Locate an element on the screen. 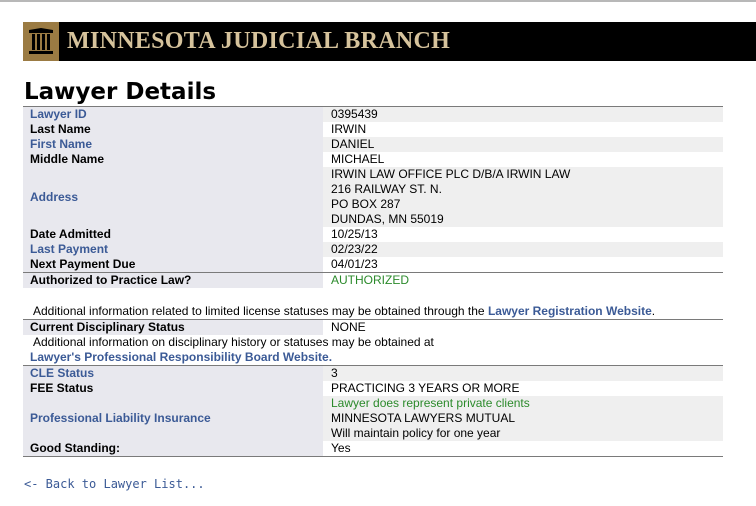  authorized-row: Authorized to Practice Law? AUTHORIZED is located at coordinates (373, 280).